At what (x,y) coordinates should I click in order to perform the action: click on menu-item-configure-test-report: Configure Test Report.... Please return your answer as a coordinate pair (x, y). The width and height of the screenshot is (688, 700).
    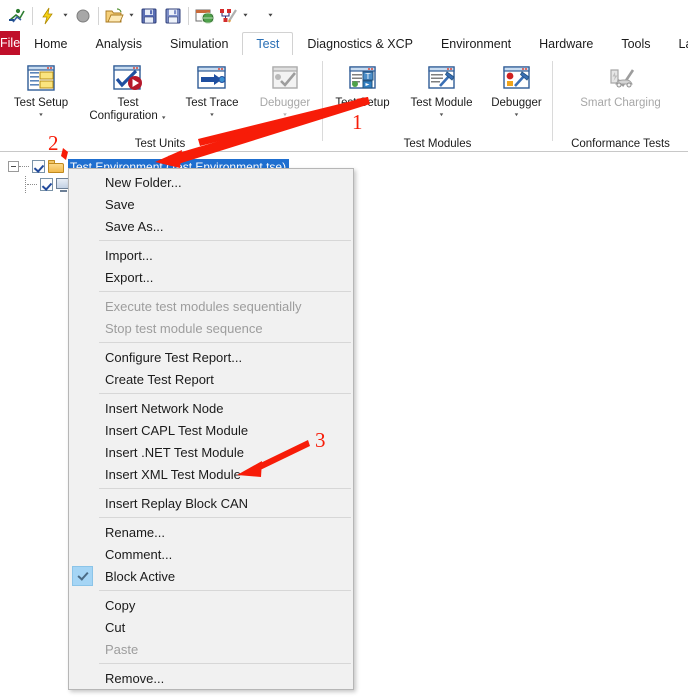
    Looking at the image, I should click on (211, 357).